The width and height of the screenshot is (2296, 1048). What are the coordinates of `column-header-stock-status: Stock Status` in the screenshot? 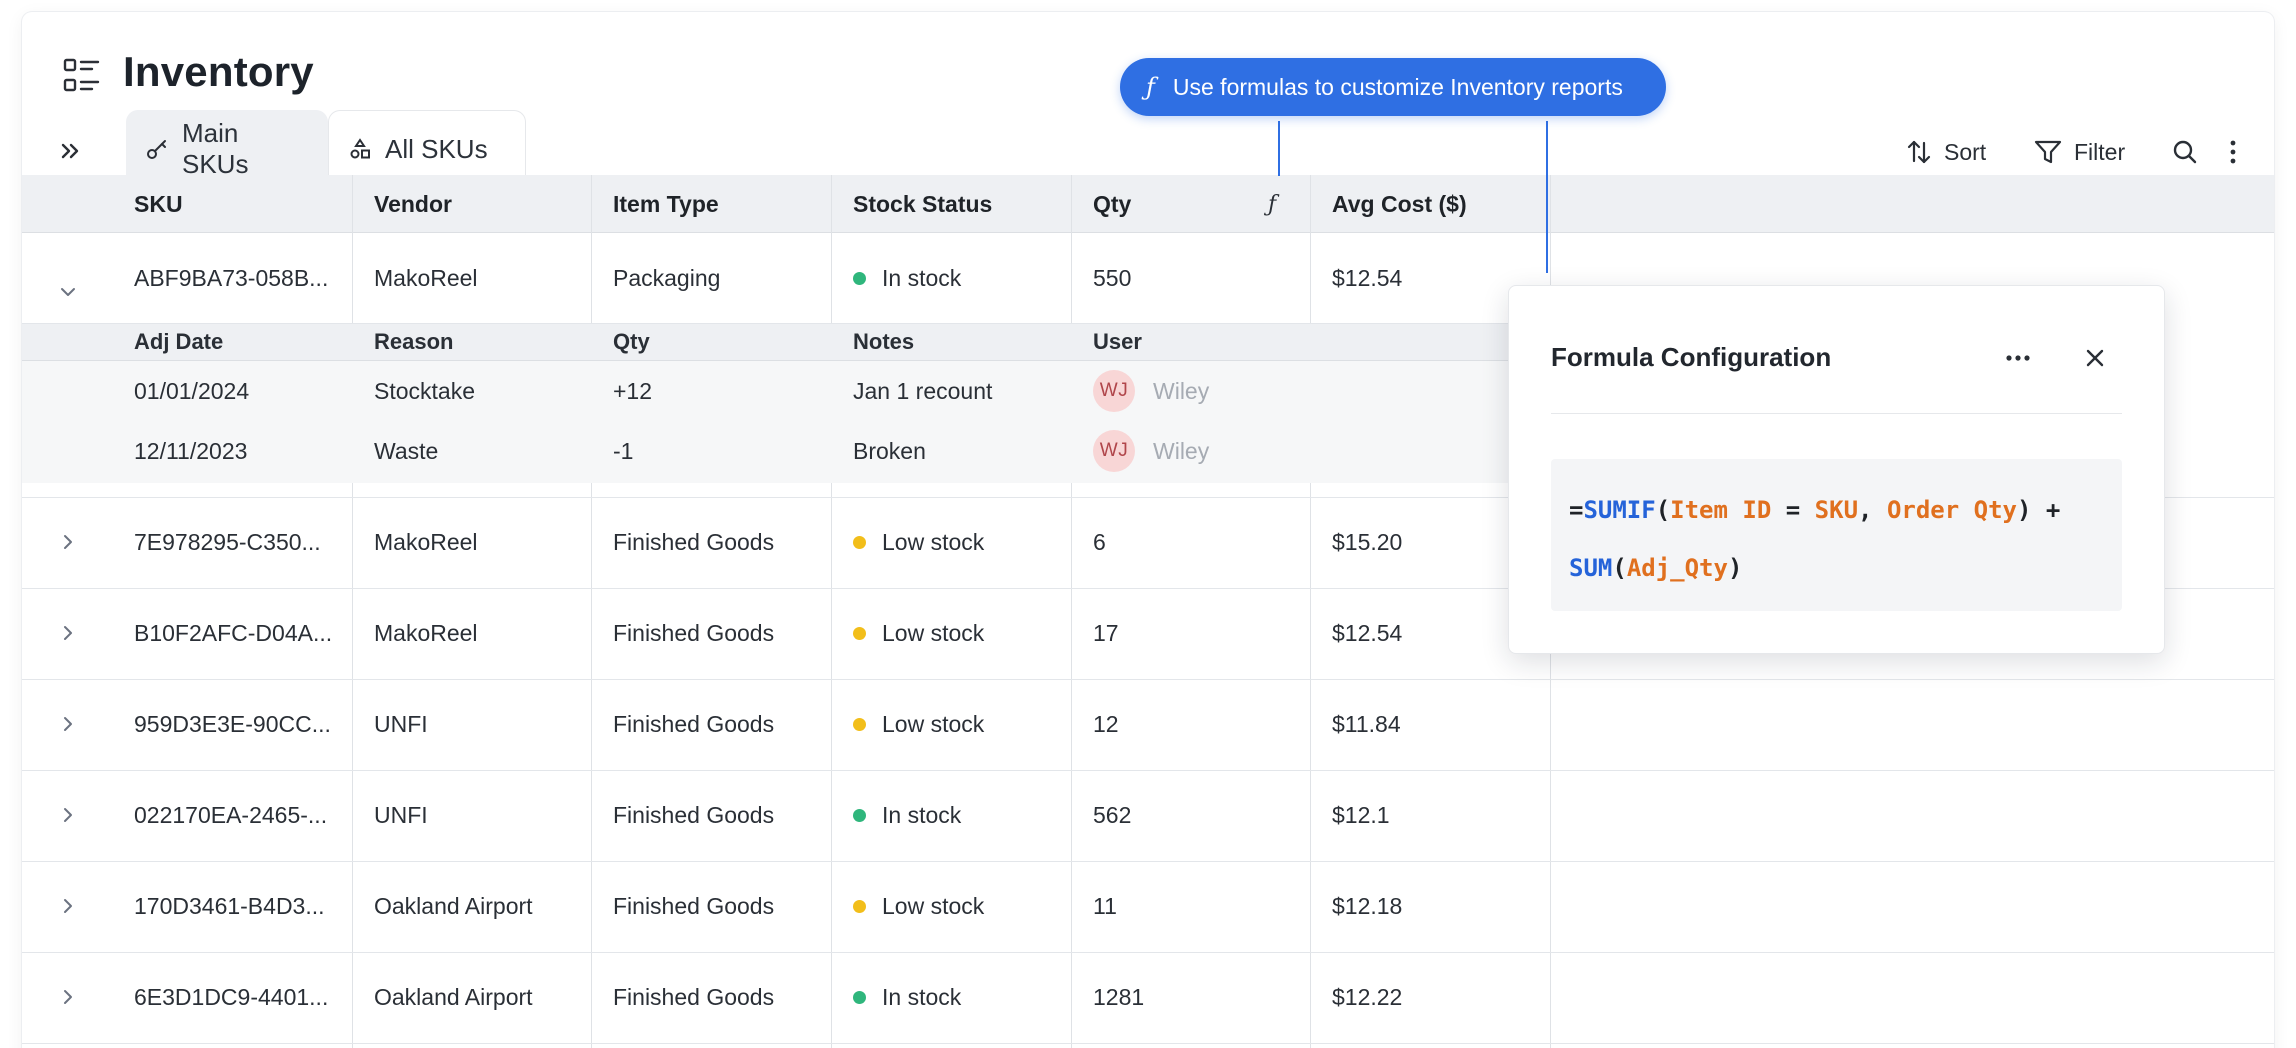 It's located at (922, 204).